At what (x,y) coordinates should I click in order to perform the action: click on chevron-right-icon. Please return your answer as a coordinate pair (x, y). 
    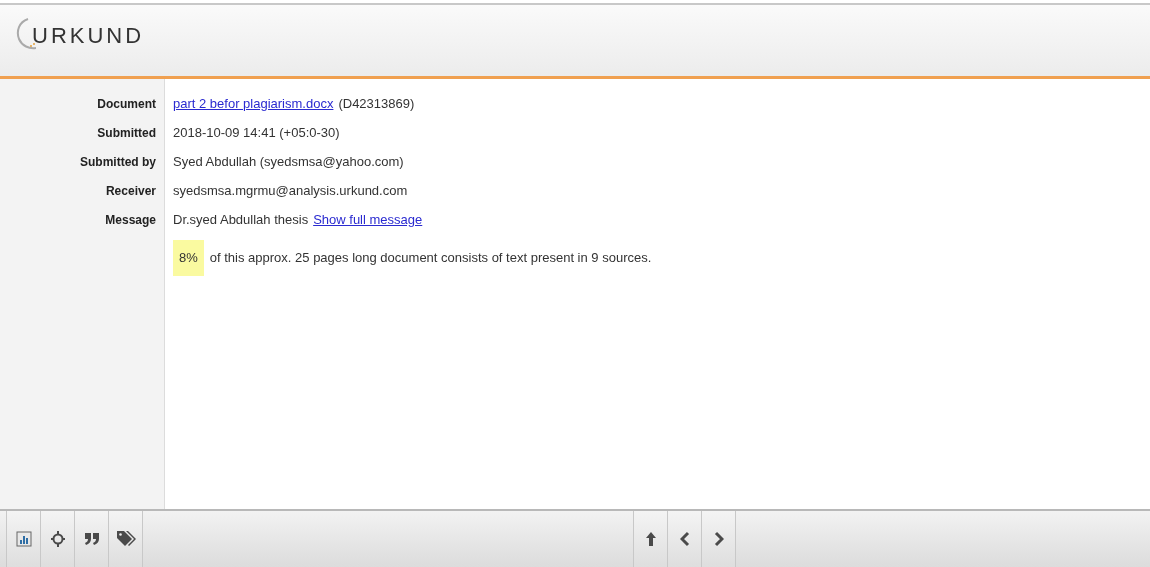
    Looking at the image, I should click on (718, 539).